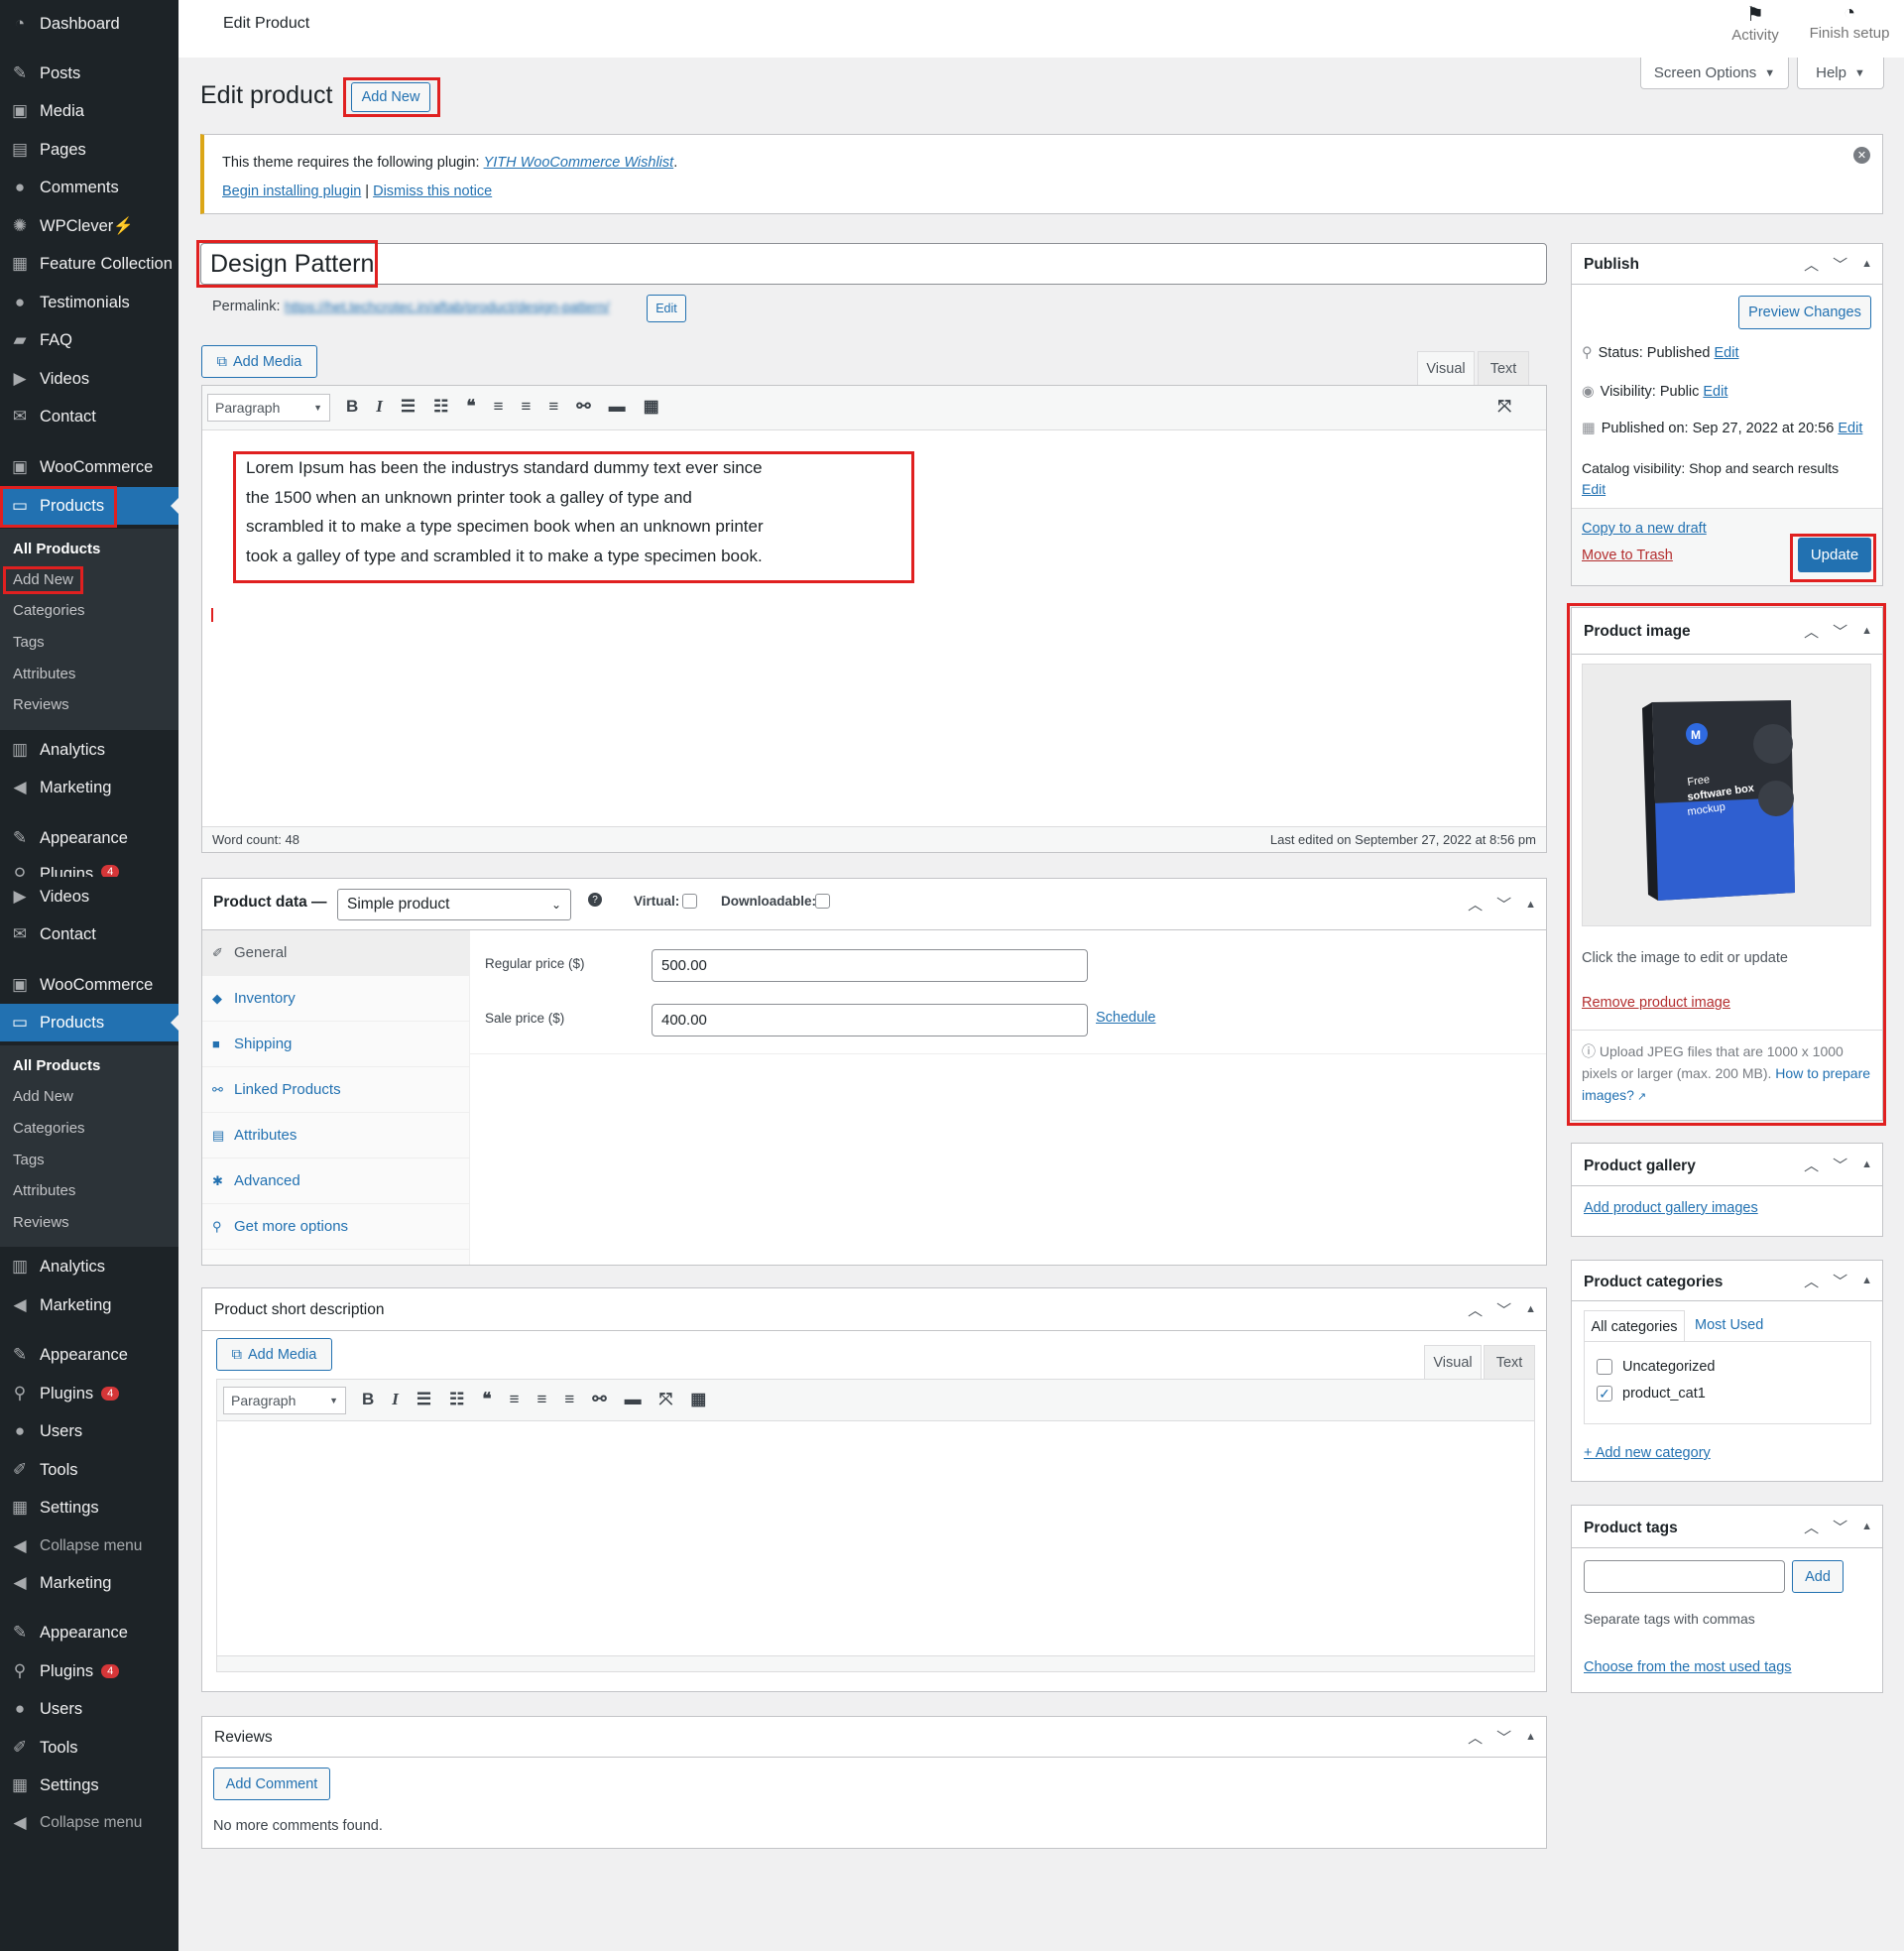  I want to click on sale-price-input: 400.00, so click(870, 1020).